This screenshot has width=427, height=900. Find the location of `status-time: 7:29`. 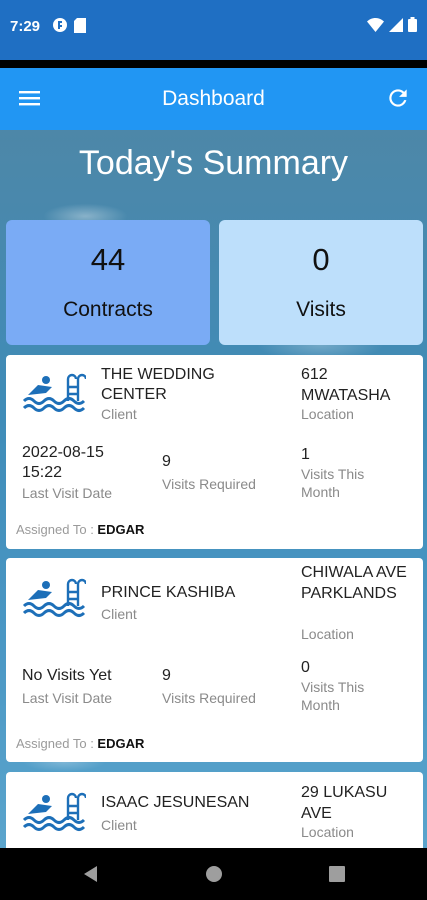

status-time: 7:29 is located at coordinates (25, 26).